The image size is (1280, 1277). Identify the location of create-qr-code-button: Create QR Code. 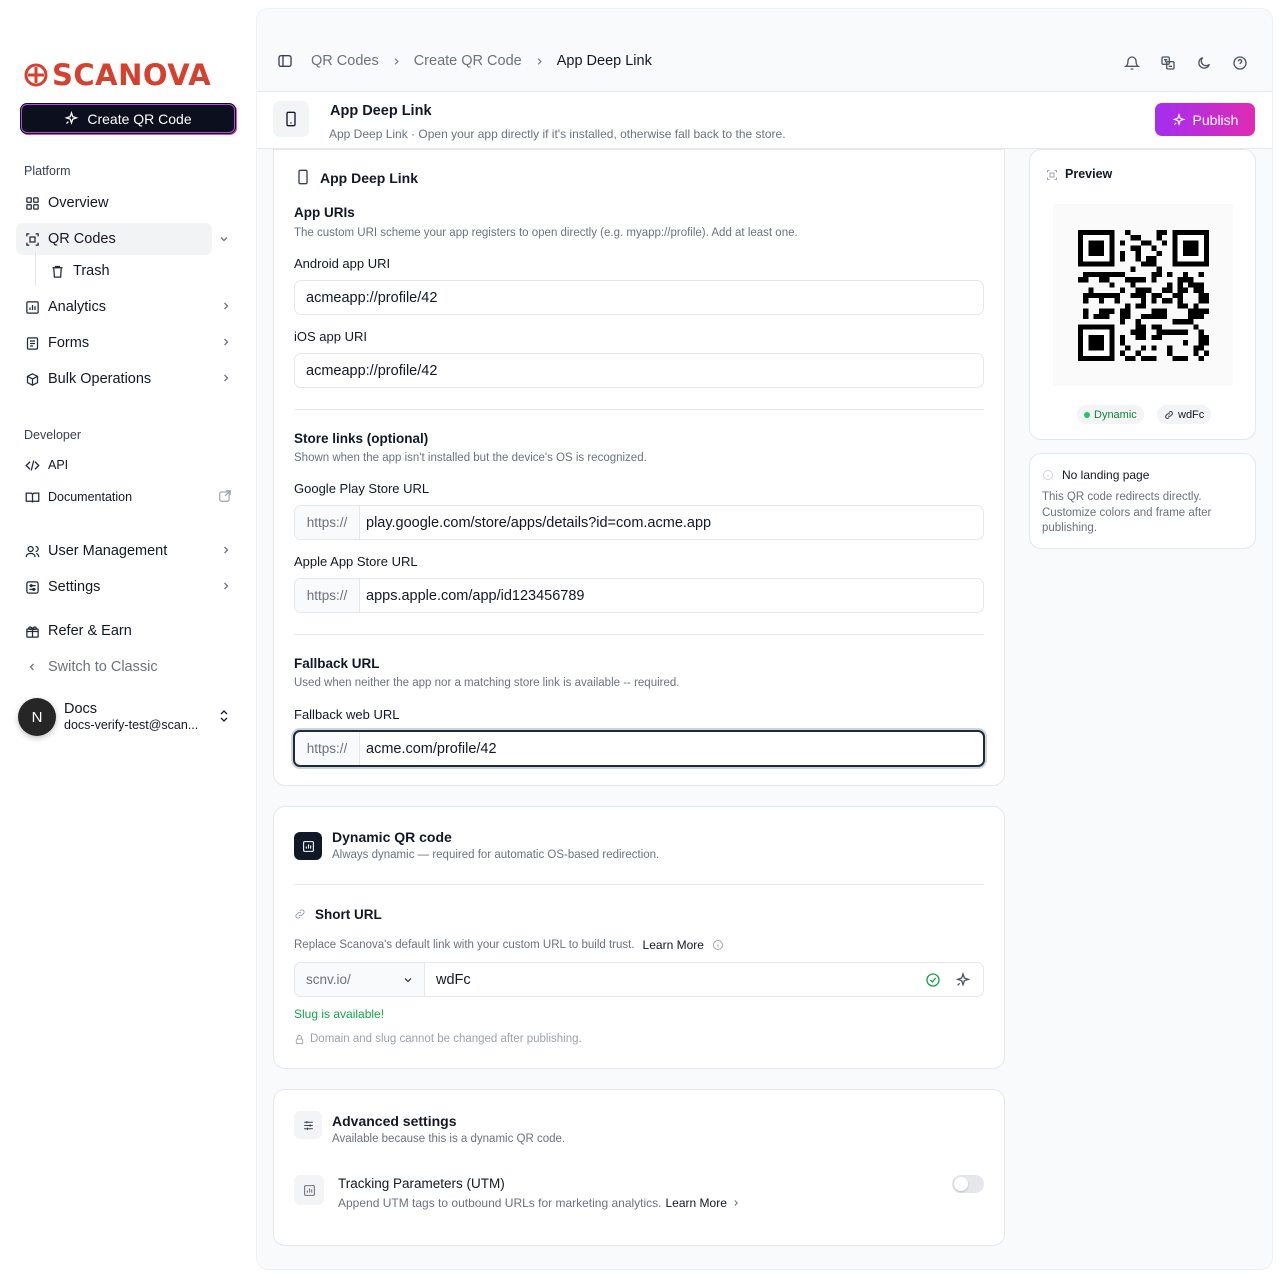
(128, 118).